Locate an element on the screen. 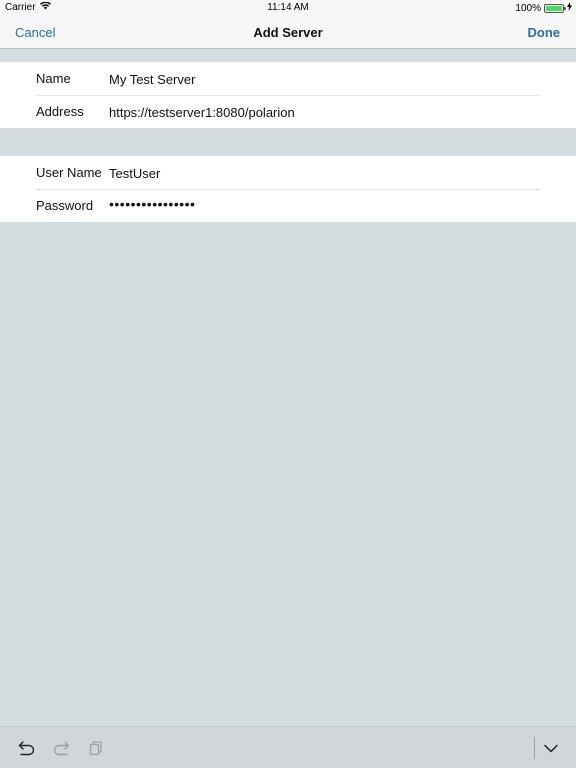  keyboard-shortcut-bar is located at coordinates (288, 747).